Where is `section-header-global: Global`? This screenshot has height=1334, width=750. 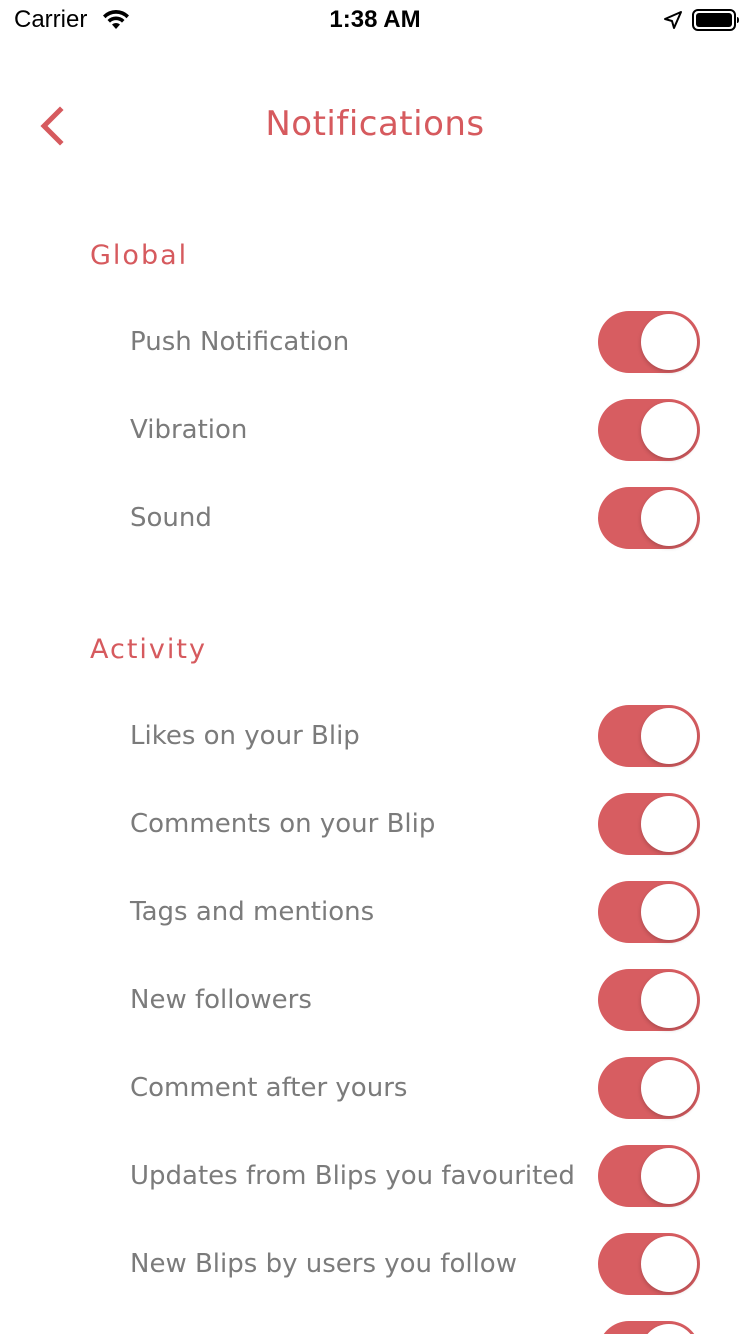
section-header-global: Global is located at coordinates (139, 255).